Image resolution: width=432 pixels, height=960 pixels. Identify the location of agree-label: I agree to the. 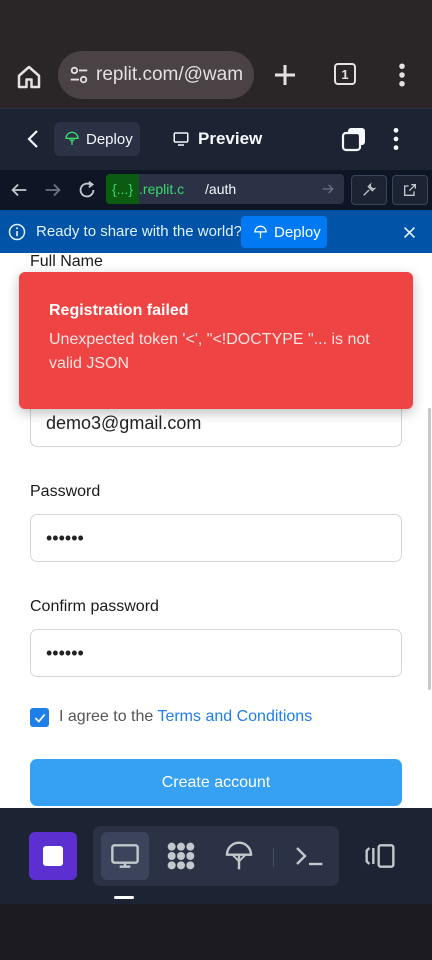
(108, 716).